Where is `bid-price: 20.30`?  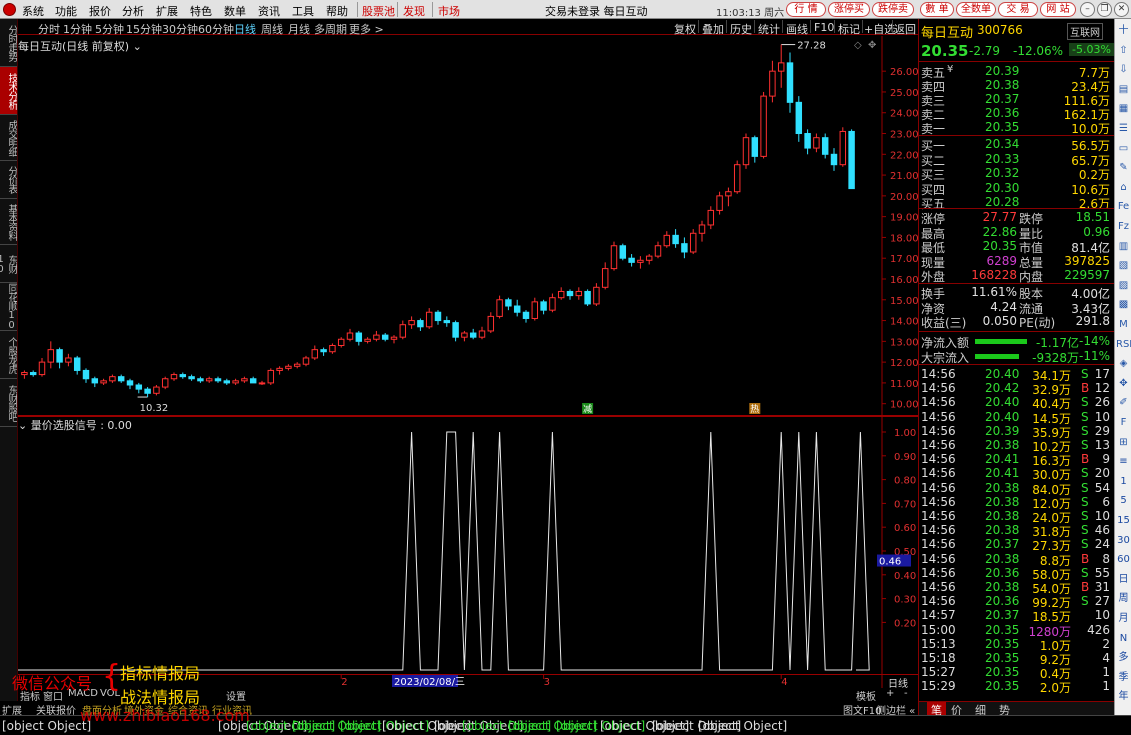 bid-price: 20.30 is located at coordinates (1002, 188).